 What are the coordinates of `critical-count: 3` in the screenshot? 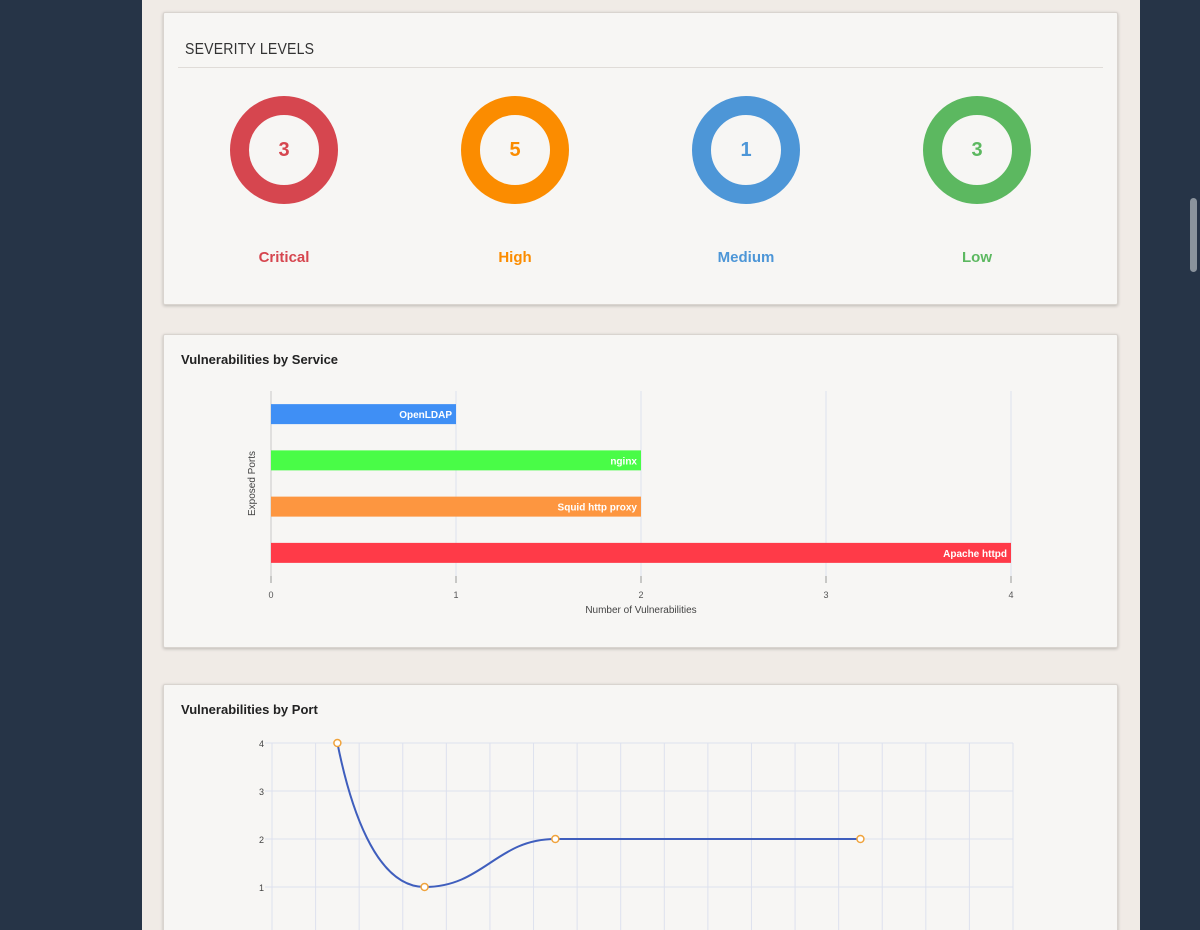 It's located at (284, 149).